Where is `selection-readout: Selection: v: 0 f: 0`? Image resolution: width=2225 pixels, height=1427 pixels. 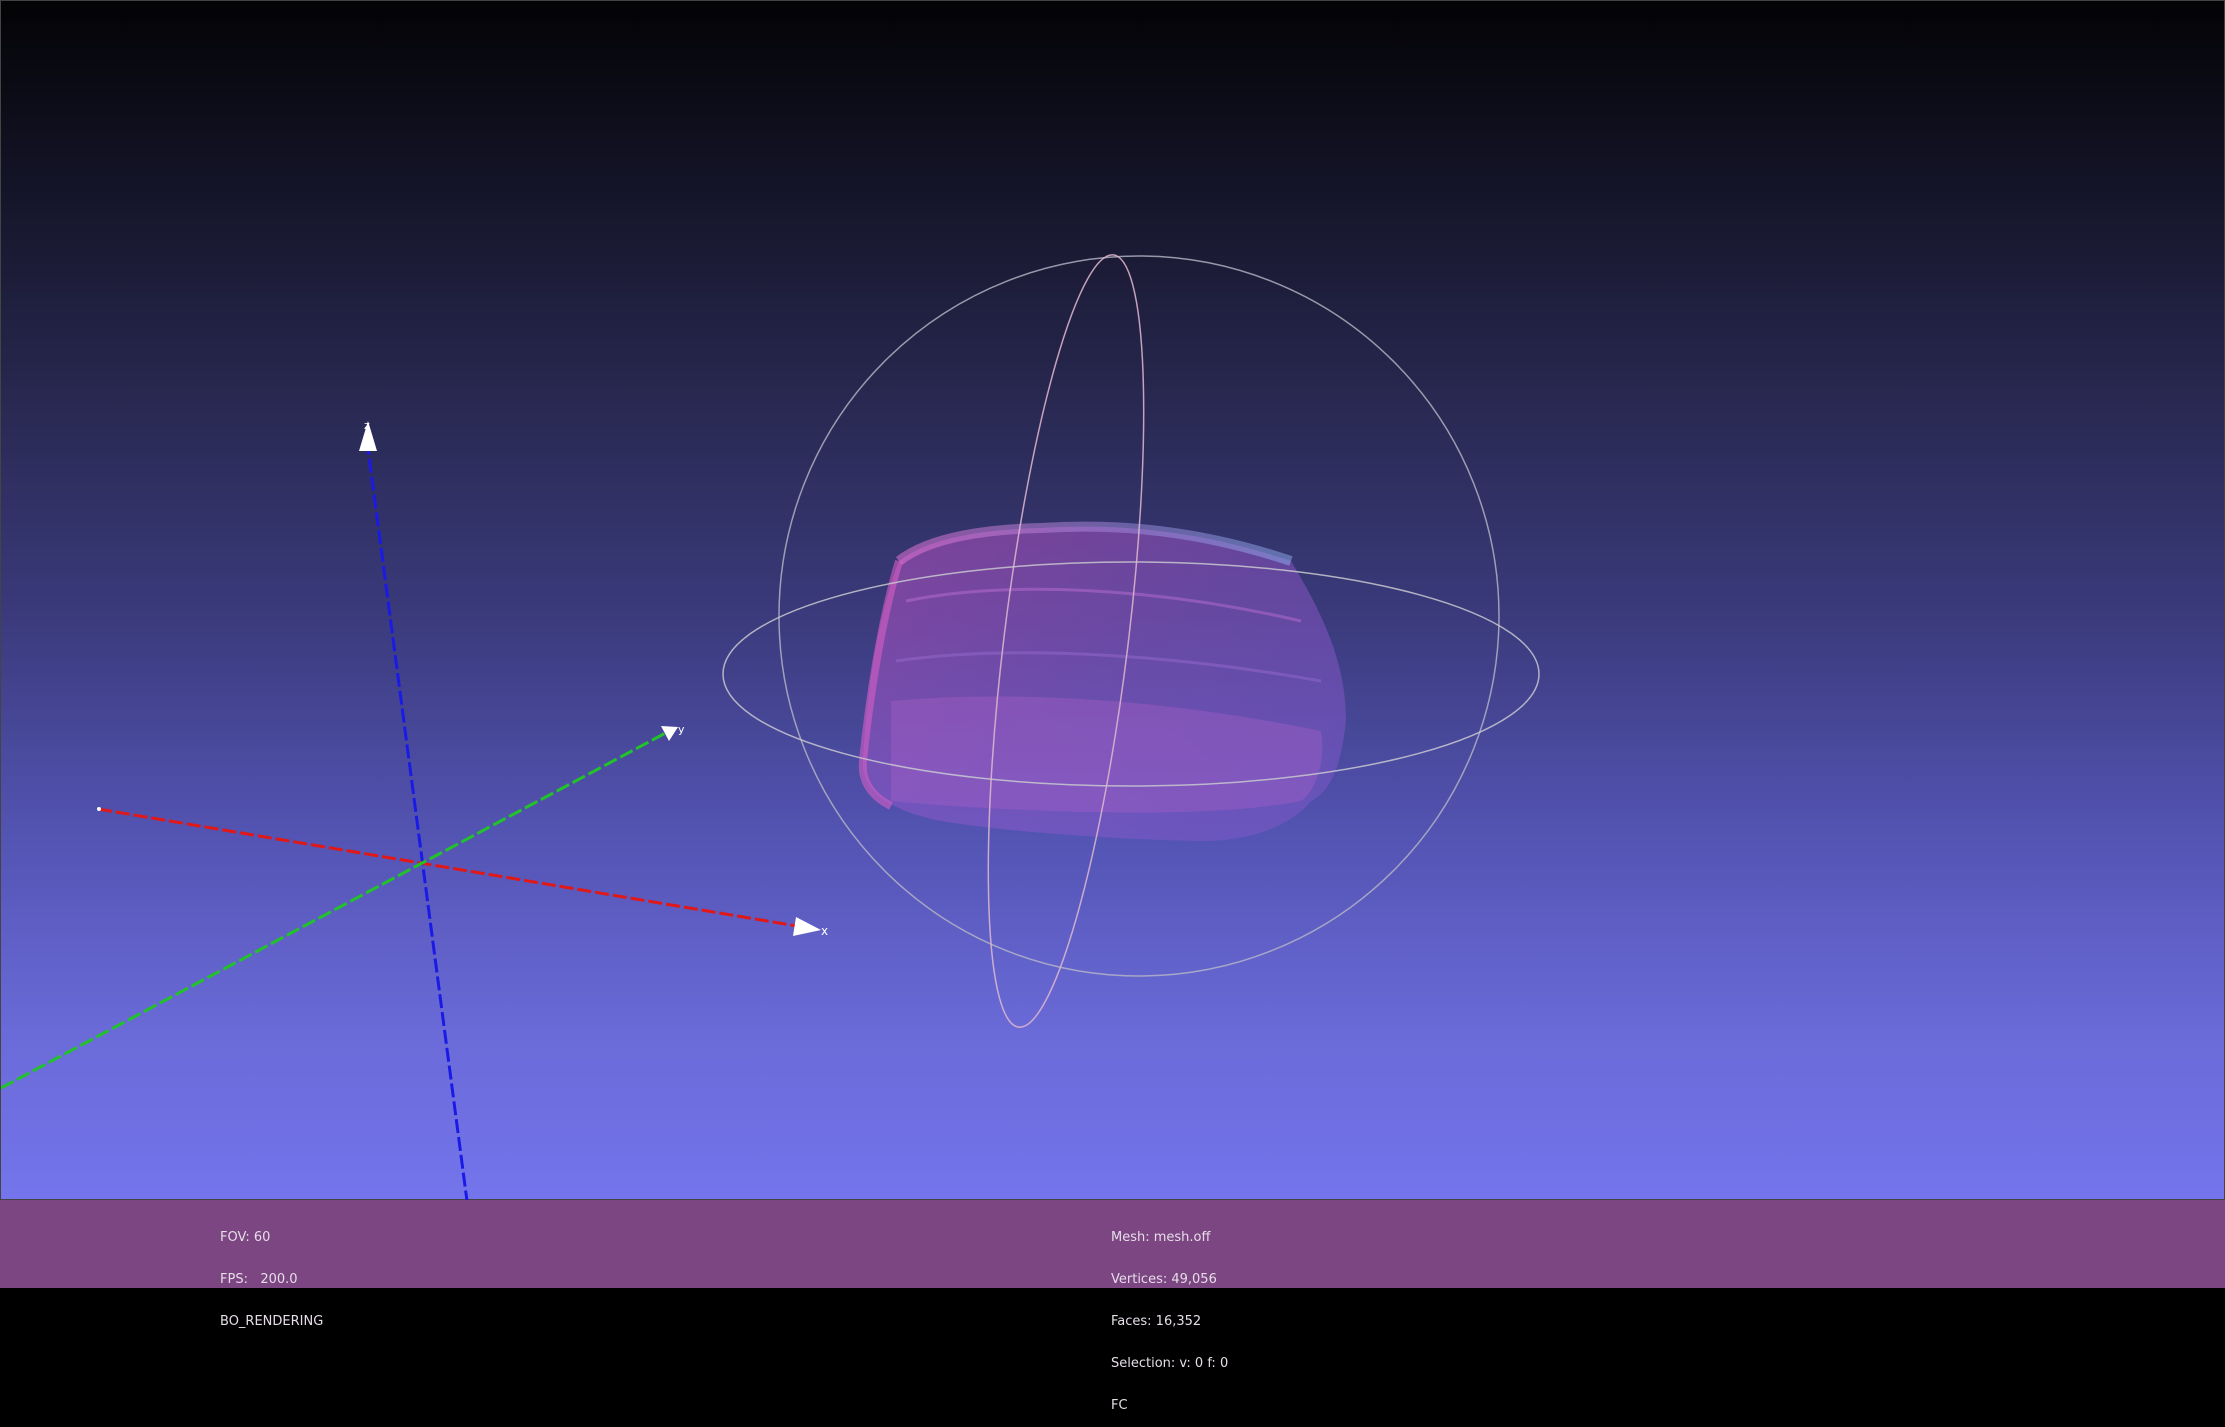
selection-readout: Selection: v: 0 f: 0 is located at coordinates (1170, 1363).